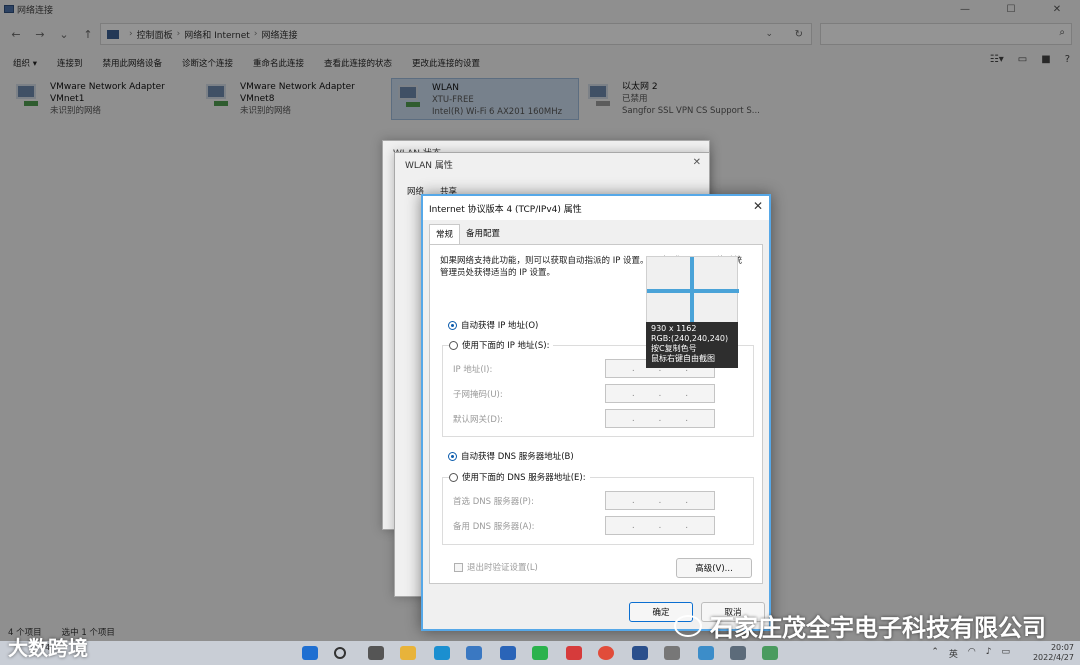 This screenshot has width=1080, height=665. Describe the element at coordinates (279, 34) in the screenshot. I see `breadcrumb-item: 网络连接` at that location.